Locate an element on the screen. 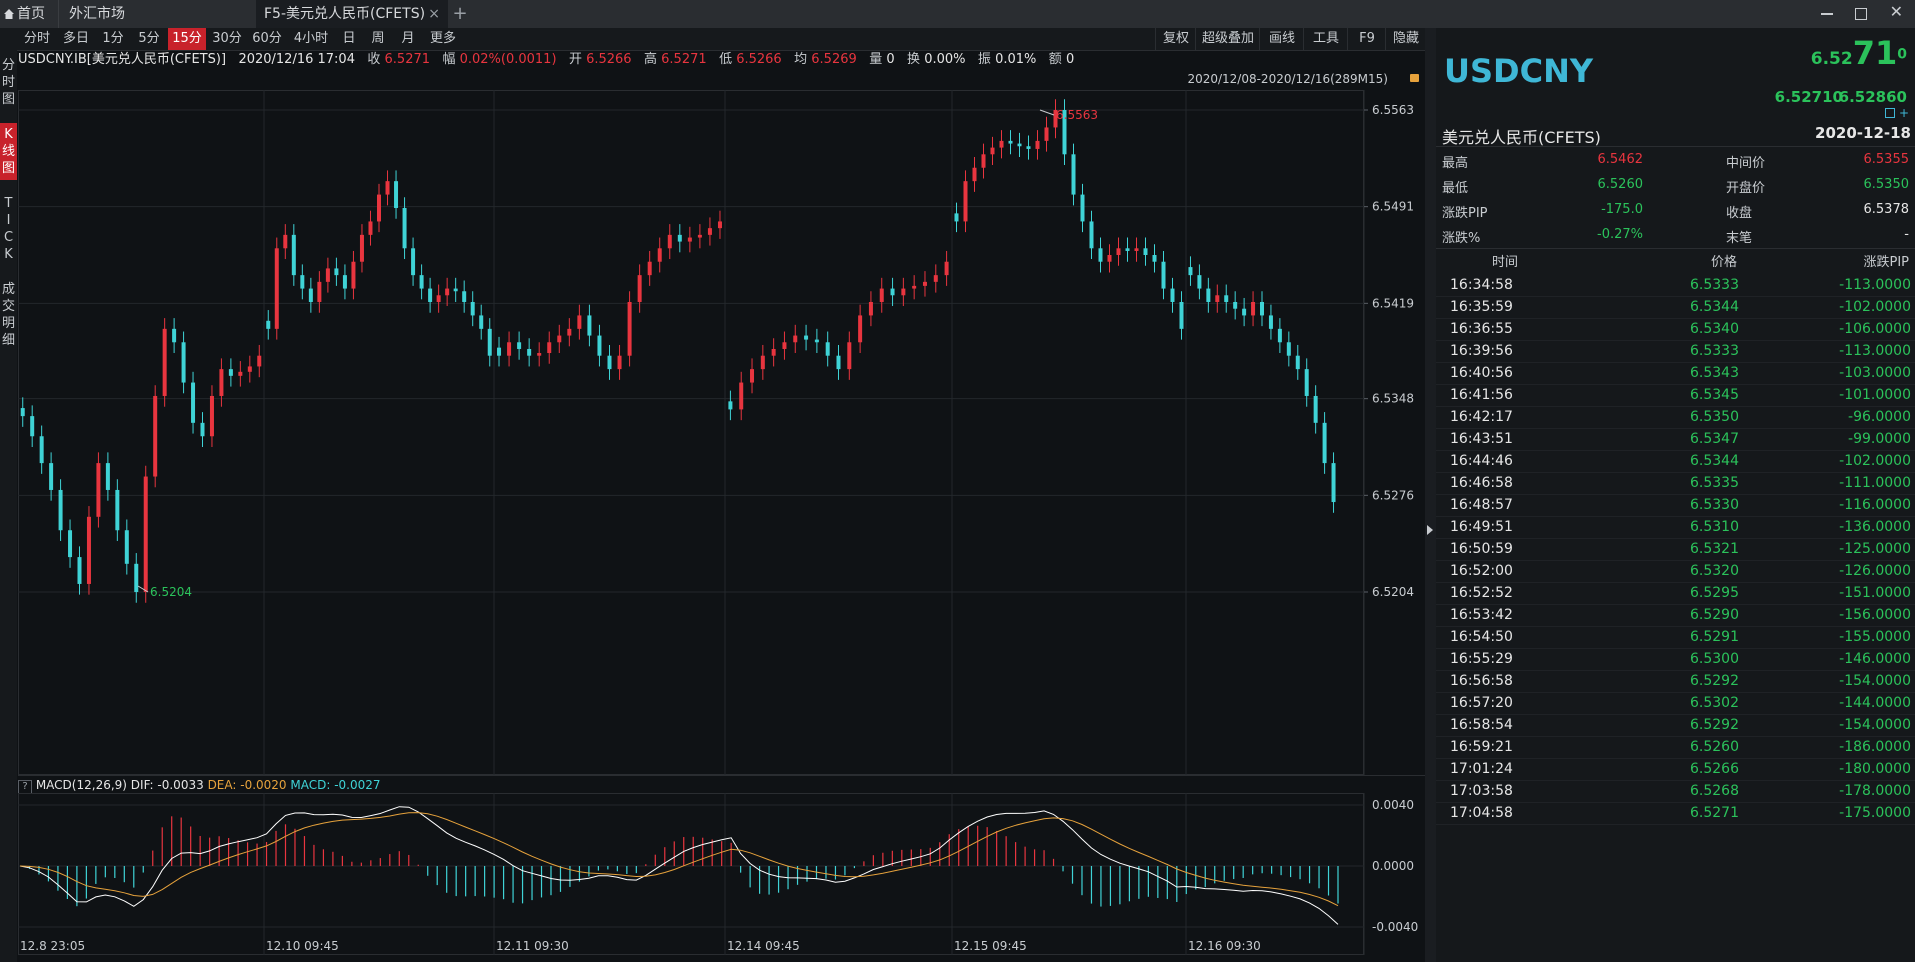 The image size is (1915, 962). col-time: 时间 is located at coordinates (1505, 263).